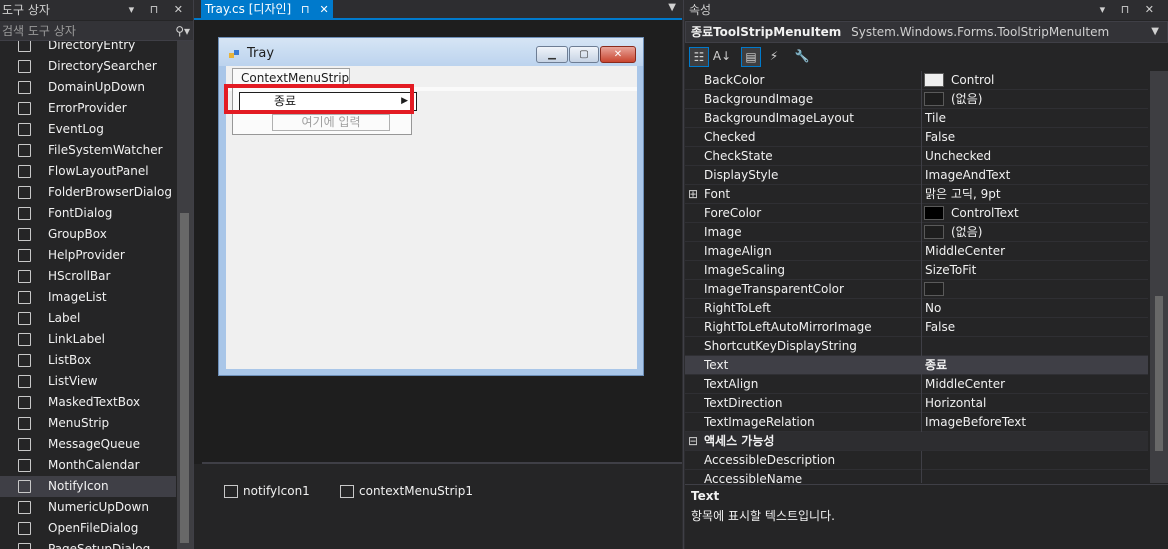 This screenshot has width=1168, height=549. I want to click on property-row: RightToLeft No, so click(916, 308).